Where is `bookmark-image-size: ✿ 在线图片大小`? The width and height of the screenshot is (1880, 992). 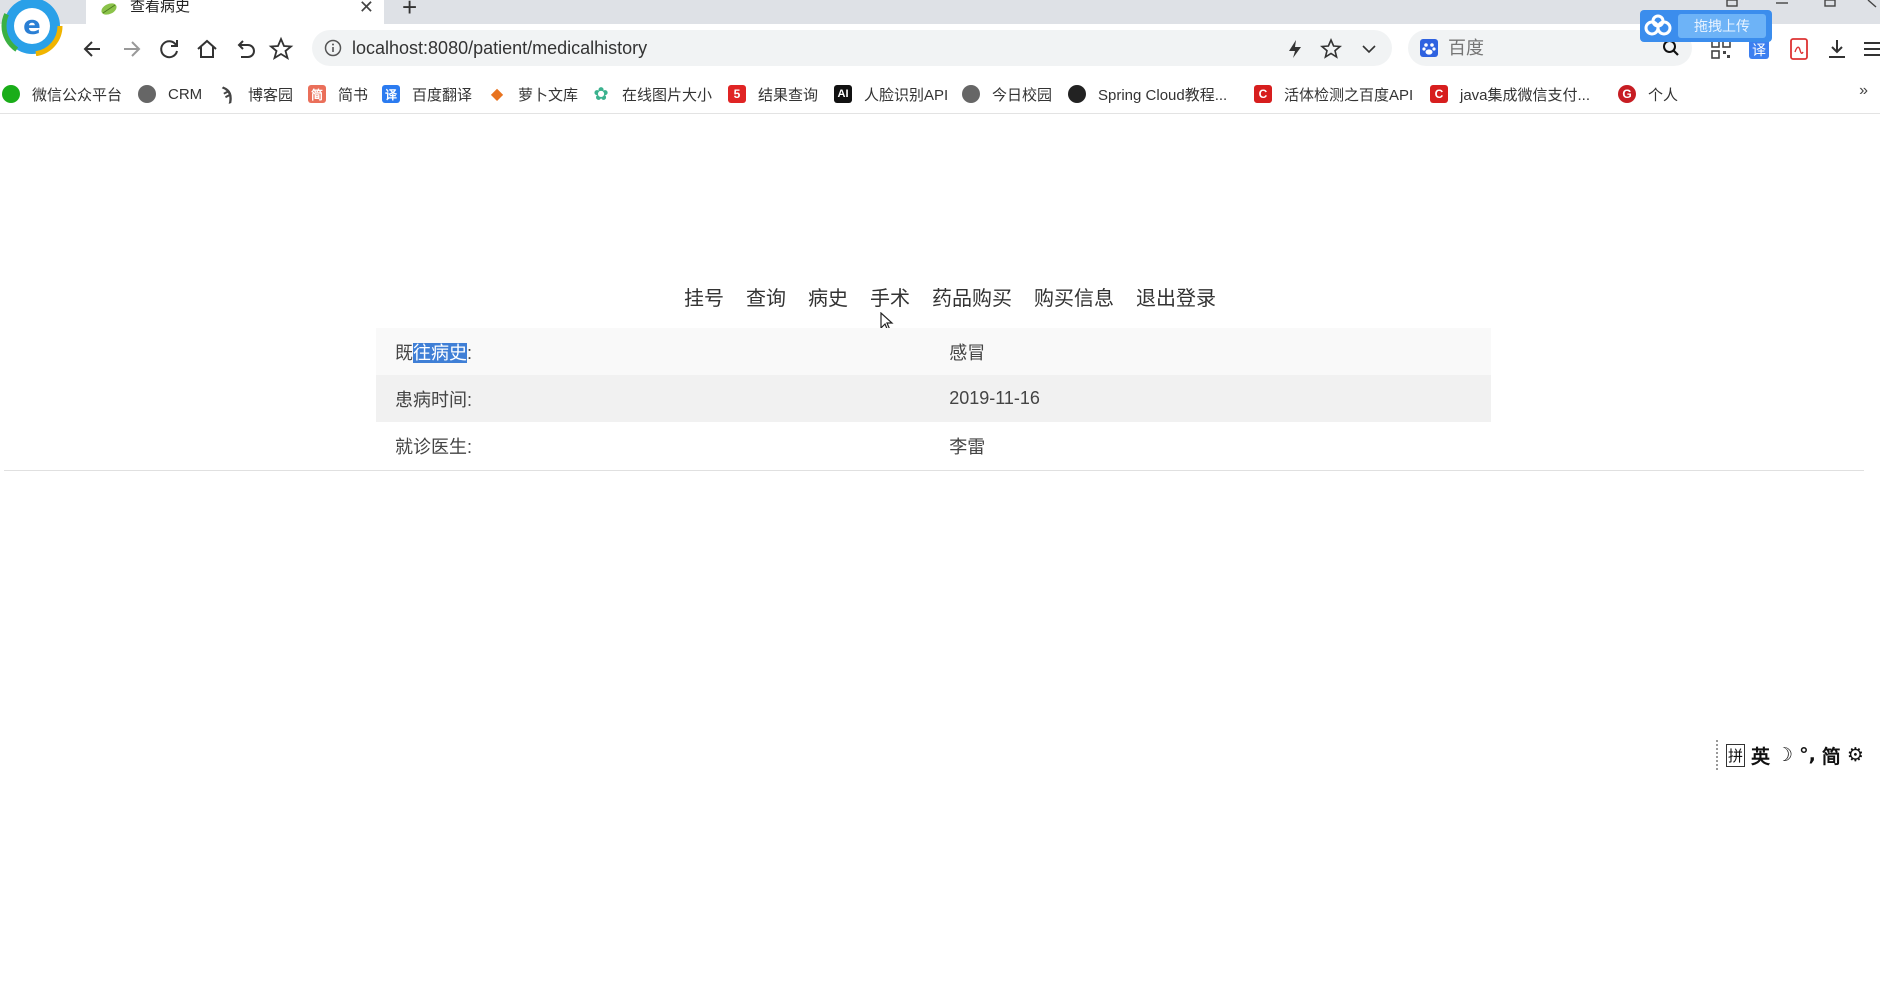
bookmark-image-size: ✿ 在线图片大小 is located at coordinates (652, 94).